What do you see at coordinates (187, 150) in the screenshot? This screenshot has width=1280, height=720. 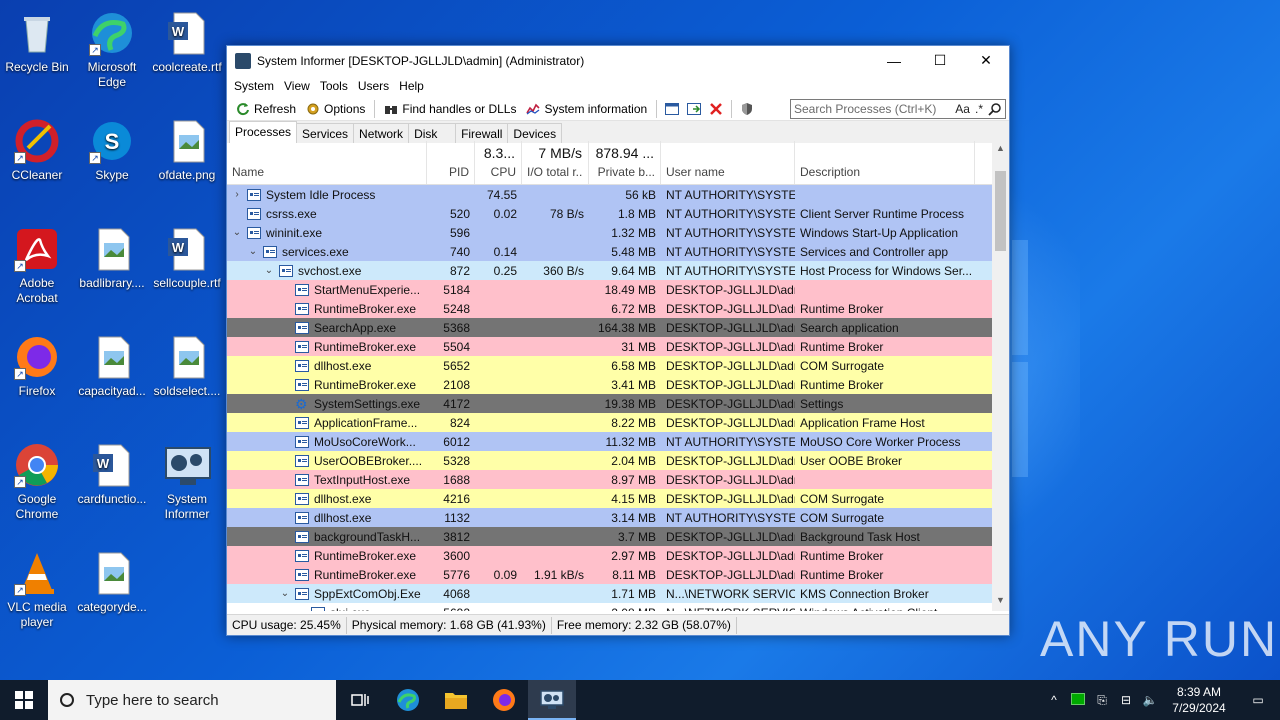 I see `desktop-icon: ofdate.png` at bounding box center [187, 150].